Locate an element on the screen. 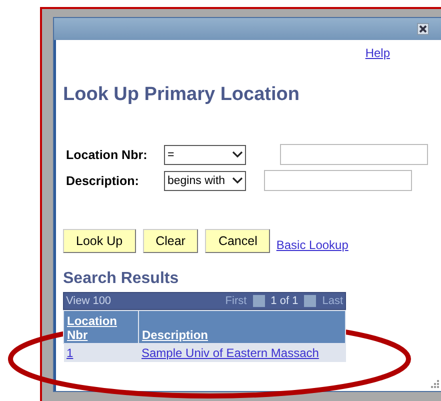 This screenshot has width=441, height=401. field-label: Description: is located at coordinates (103, 181).